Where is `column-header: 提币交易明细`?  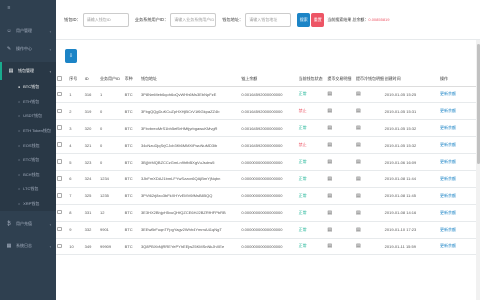
column-header: 提币交易明细 is located at coordinates (340, 79).